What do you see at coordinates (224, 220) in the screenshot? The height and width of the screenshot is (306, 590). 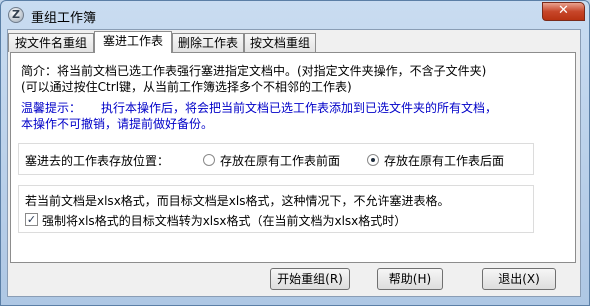 I see `force-xlsx-label: 强制将xls格式的目标文档转为xlsx格式（在当前文档为xlsx格式时）` at bounding box center [224, 220].